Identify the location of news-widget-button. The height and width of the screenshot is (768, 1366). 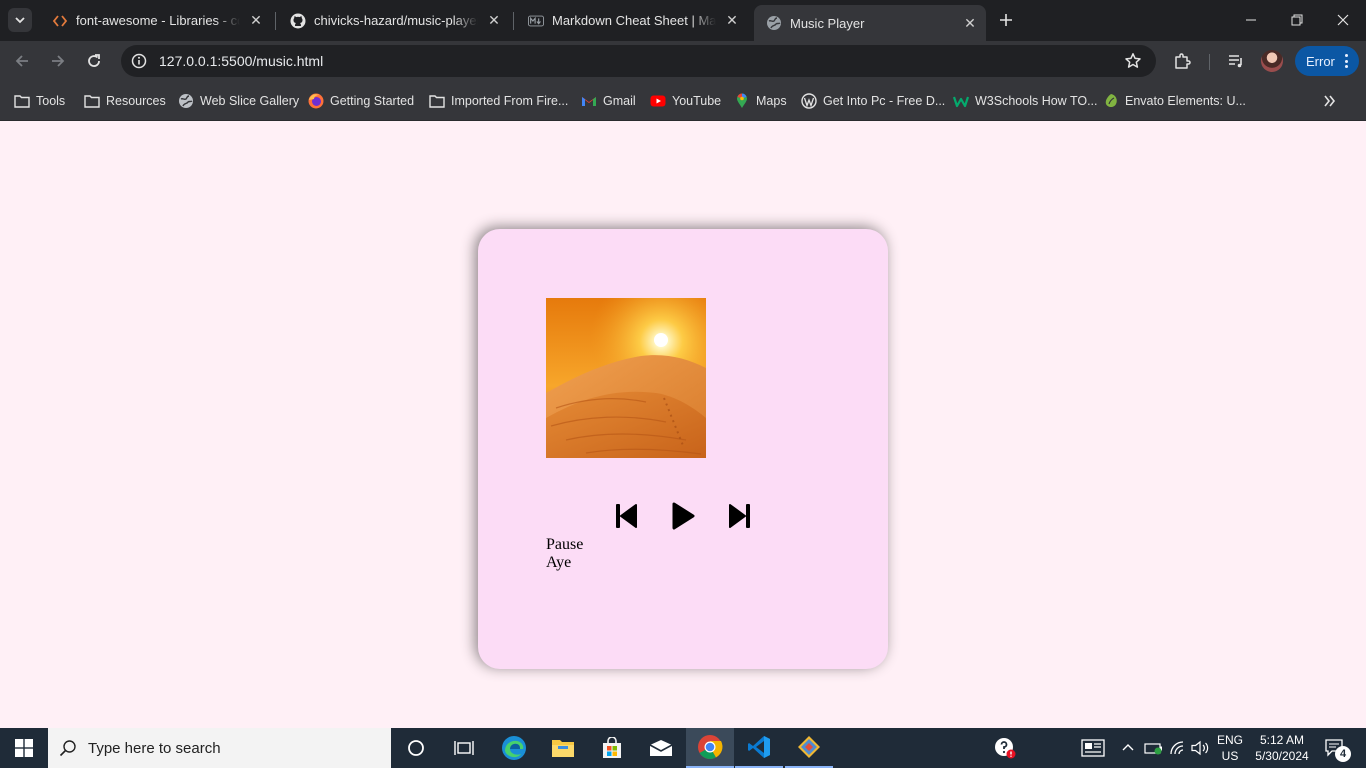
(1093, 748).